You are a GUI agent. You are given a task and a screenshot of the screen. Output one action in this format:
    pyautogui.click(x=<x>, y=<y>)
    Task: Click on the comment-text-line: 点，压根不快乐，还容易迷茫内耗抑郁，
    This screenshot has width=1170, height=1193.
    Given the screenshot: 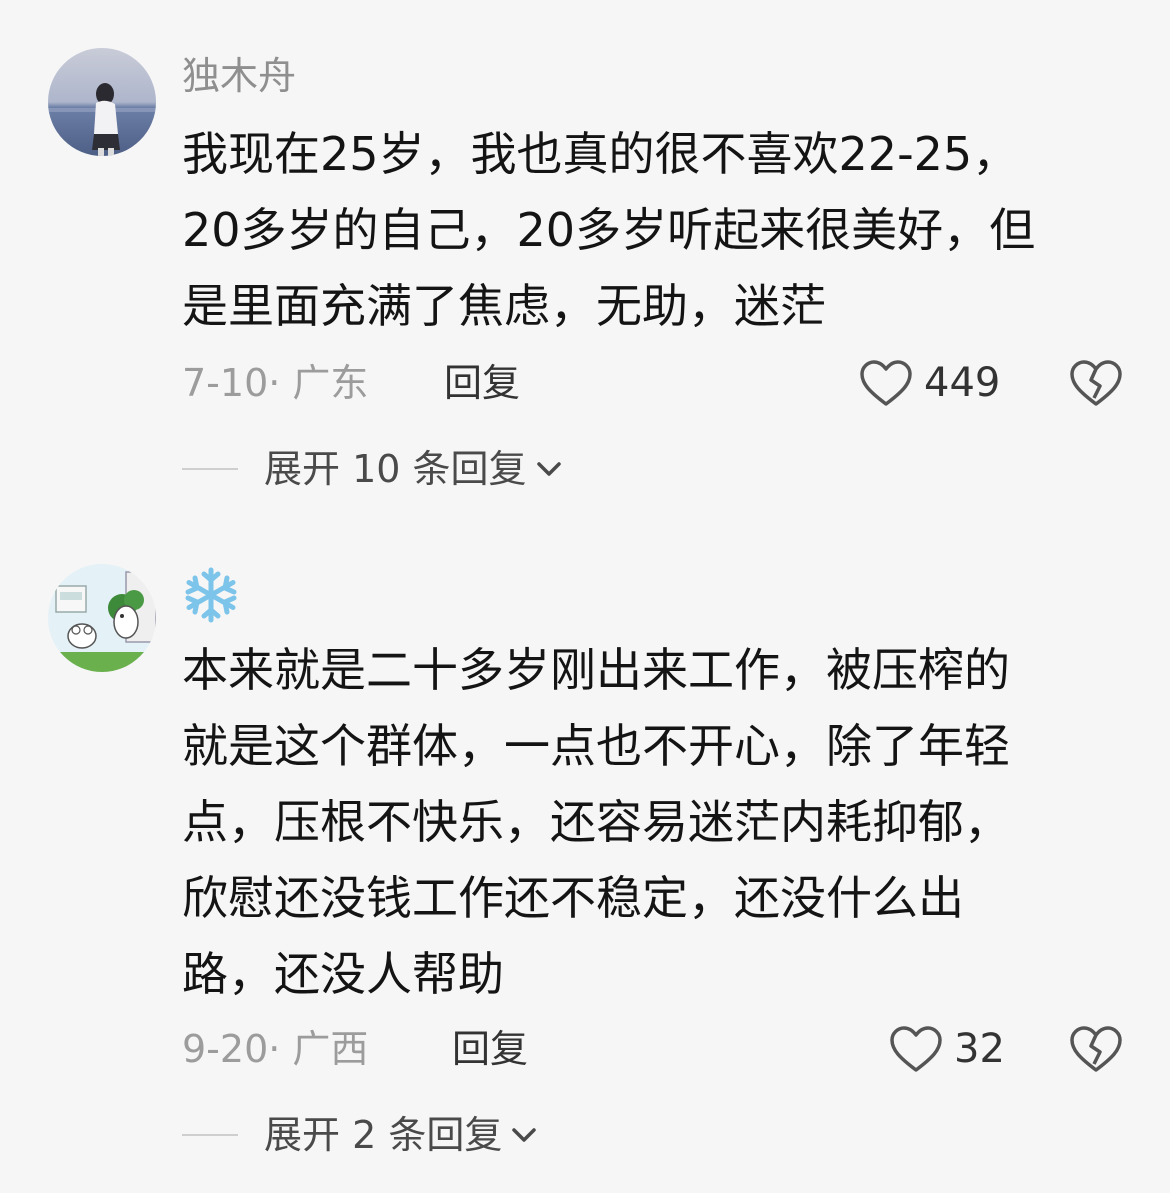 What is the action you would take?
    pyautogui.click(x=596, y=822)
    